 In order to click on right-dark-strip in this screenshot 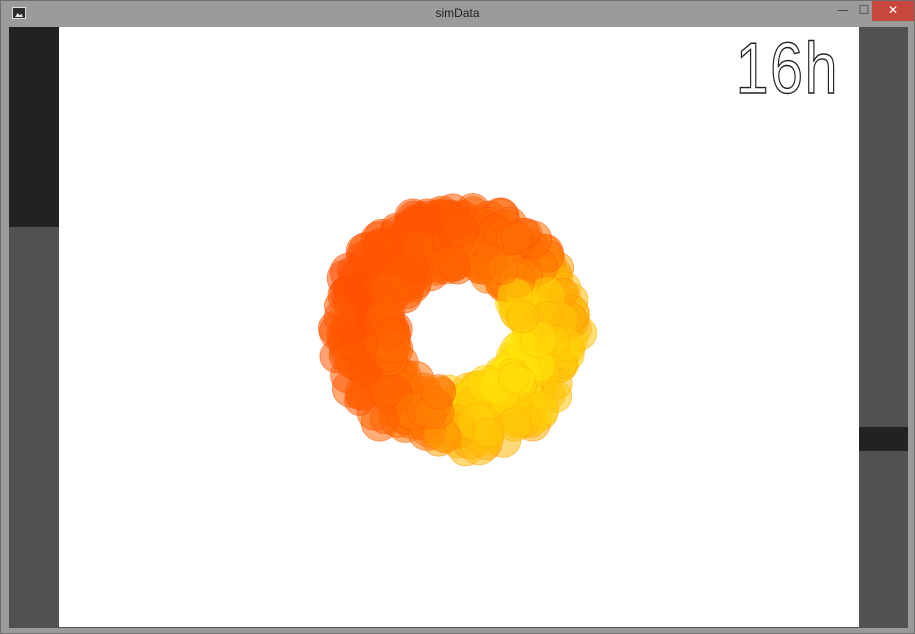, I will do `click(883, 439)`.